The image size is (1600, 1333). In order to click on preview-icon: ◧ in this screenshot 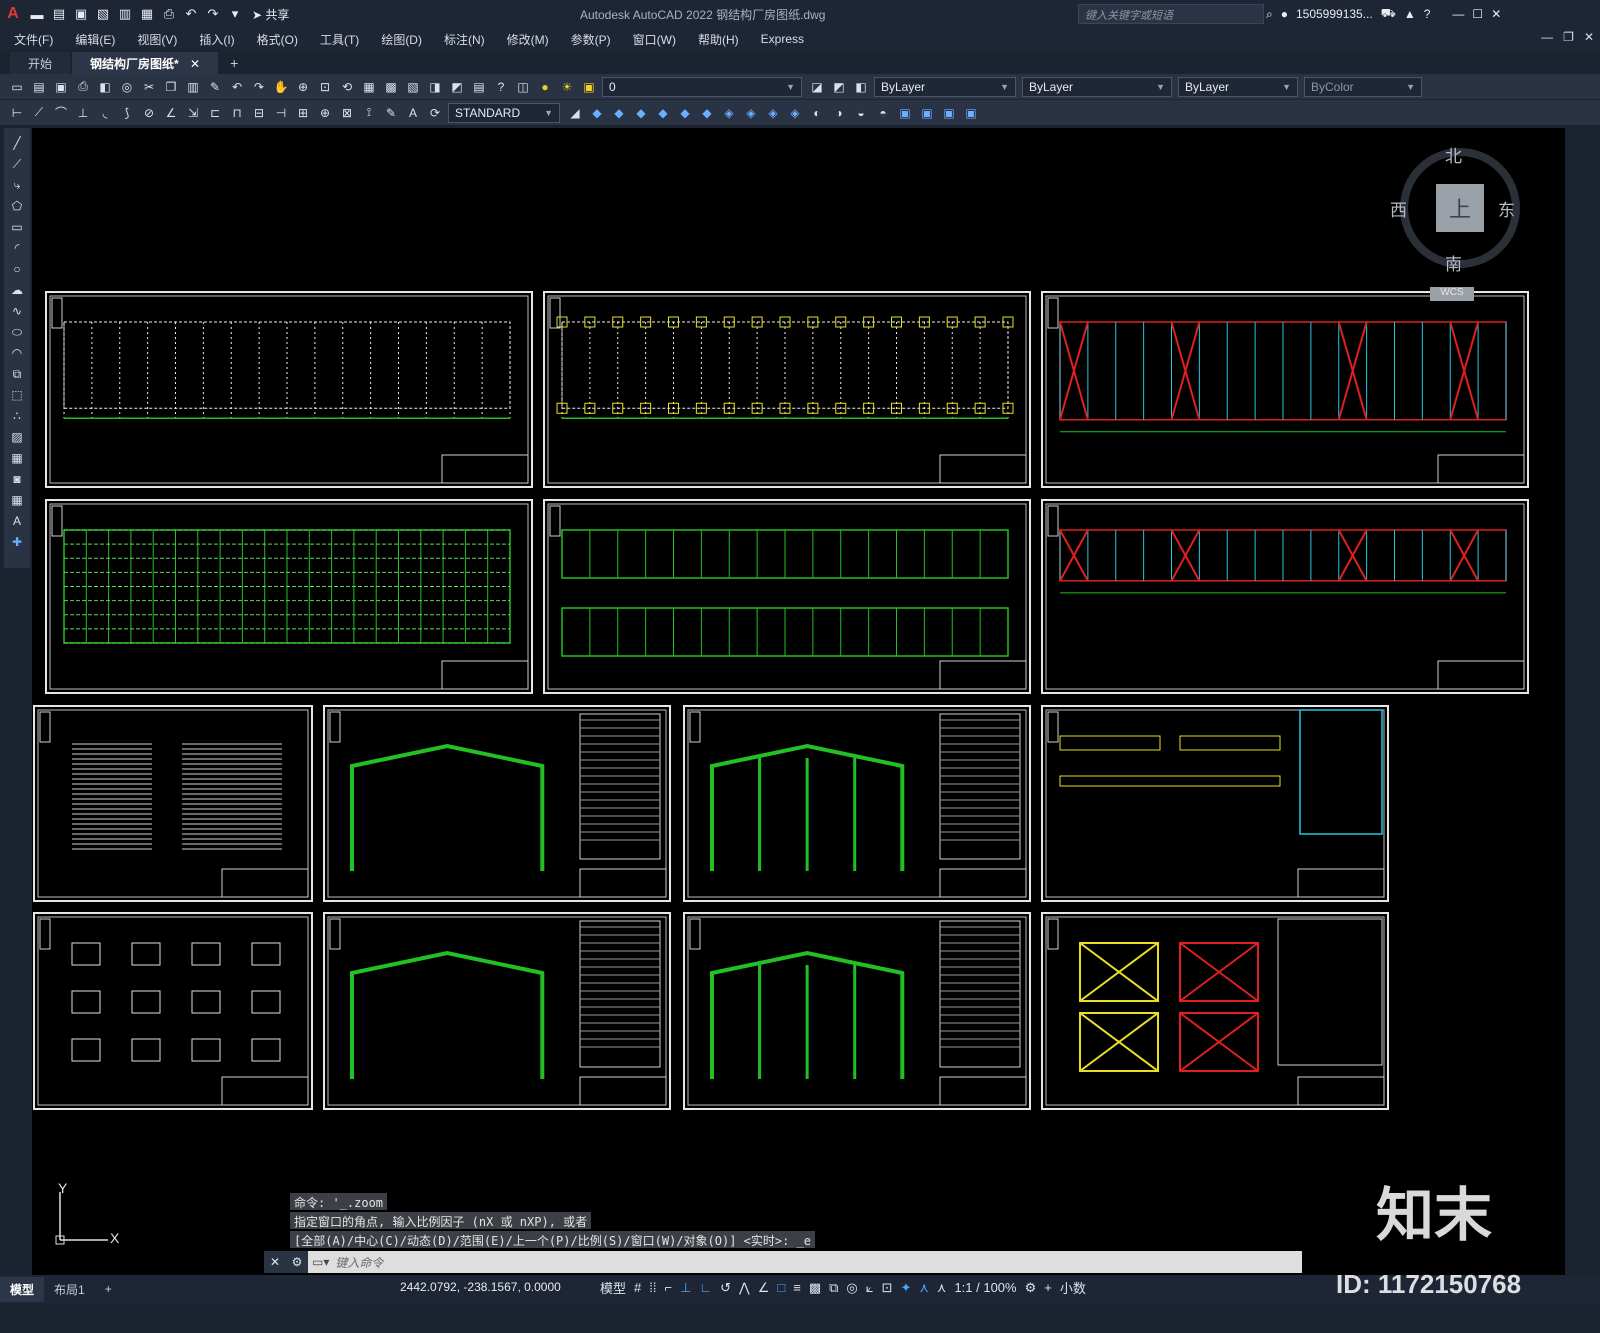, I will do `click(105, 87)`.